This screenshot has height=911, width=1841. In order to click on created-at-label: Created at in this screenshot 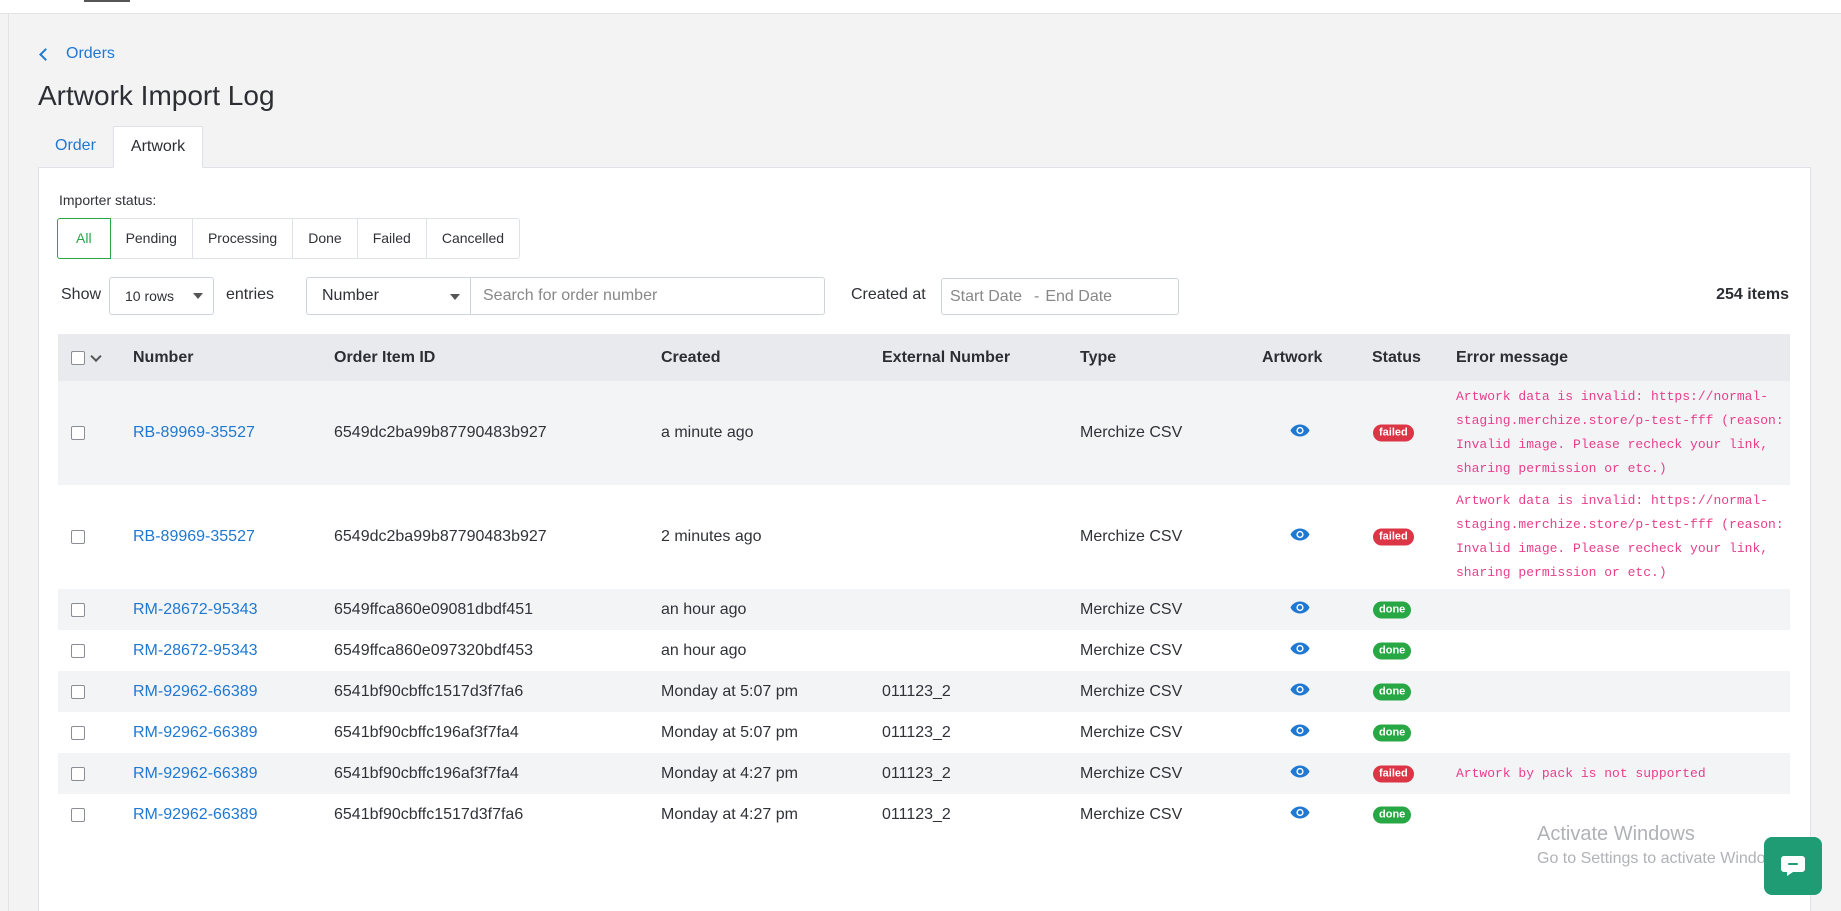, I will do `click(888, 294)`.